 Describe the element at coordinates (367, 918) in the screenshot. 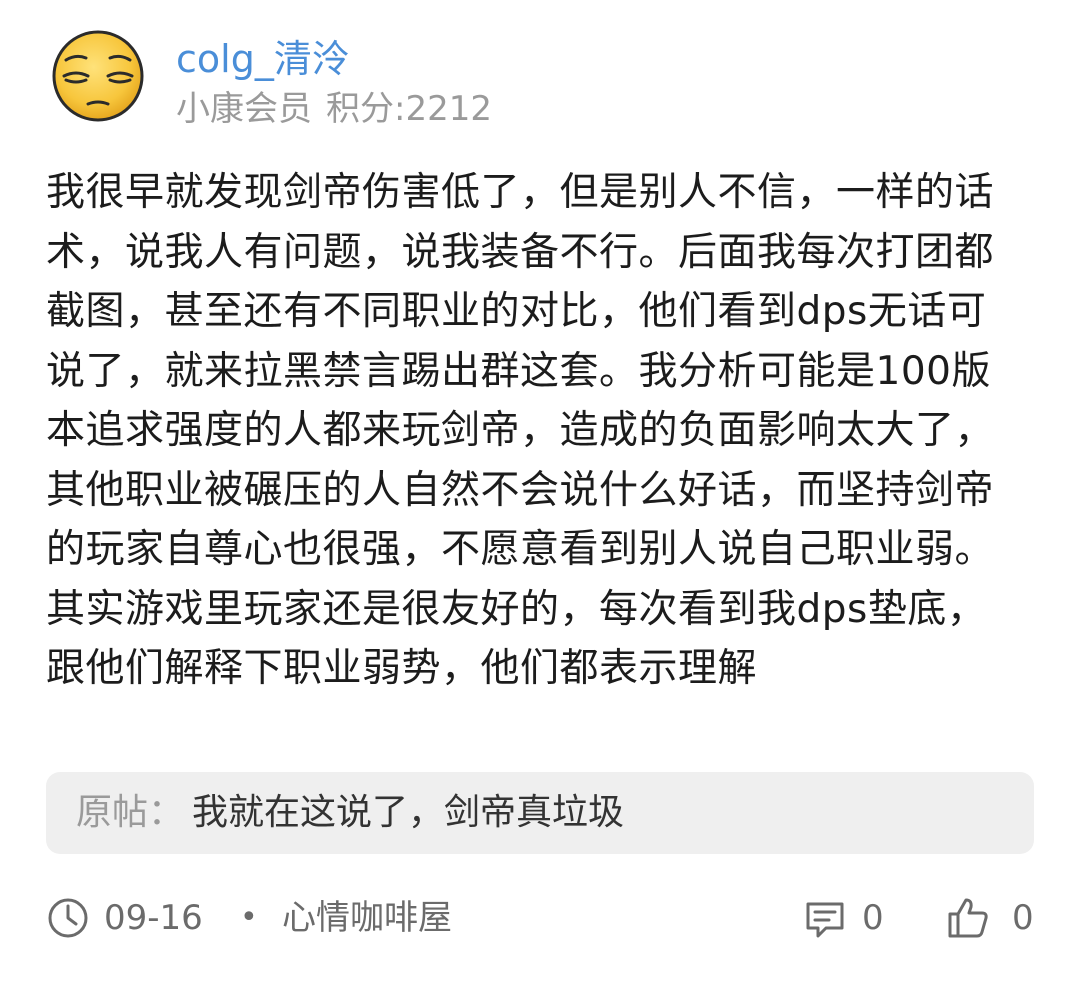

I see `board-name: 心情咖啡屋` at that location.